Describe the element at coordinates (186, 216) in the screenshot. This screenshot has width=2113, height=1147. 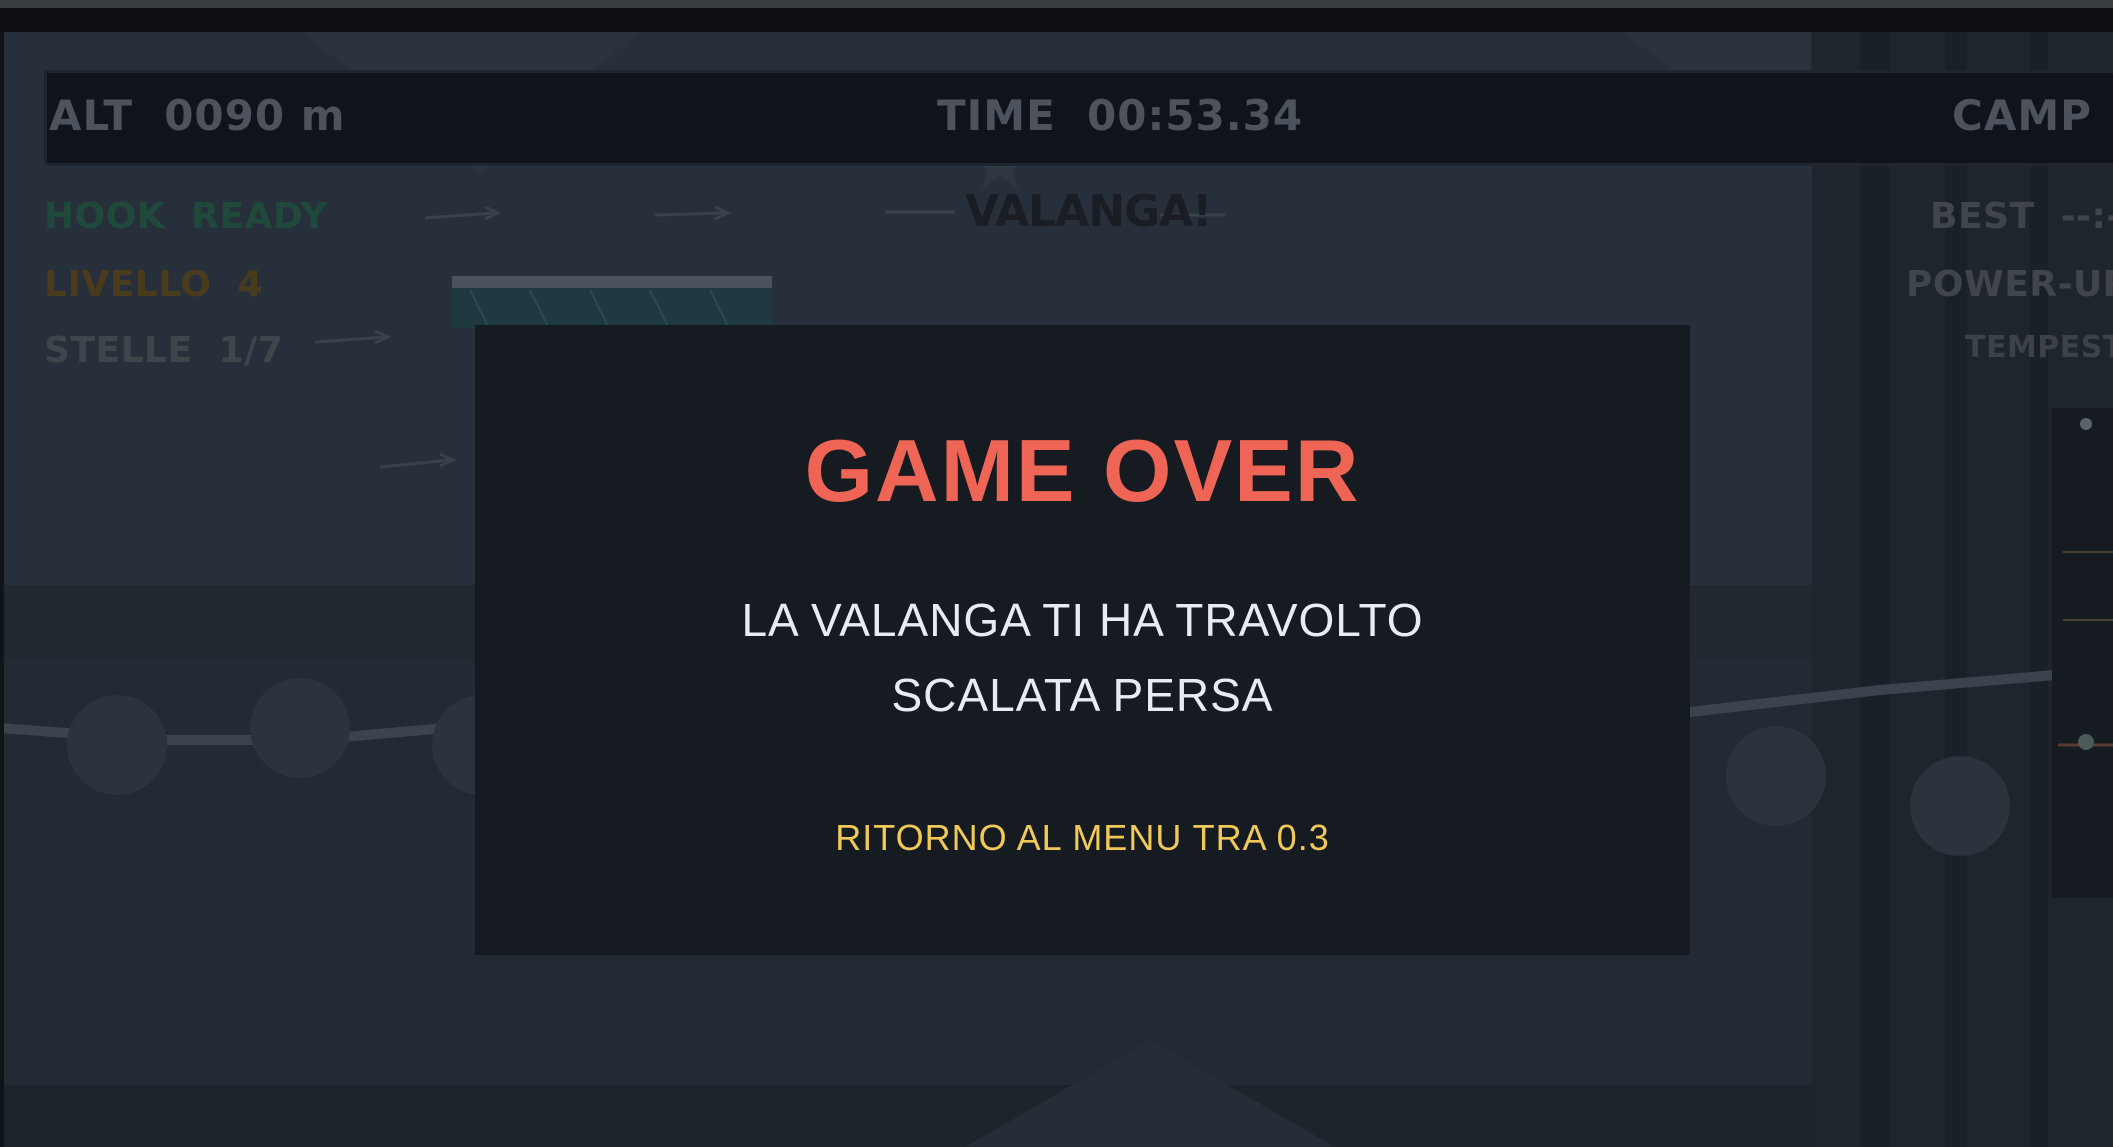
I see `hook-status: HOOK READY` at that location.